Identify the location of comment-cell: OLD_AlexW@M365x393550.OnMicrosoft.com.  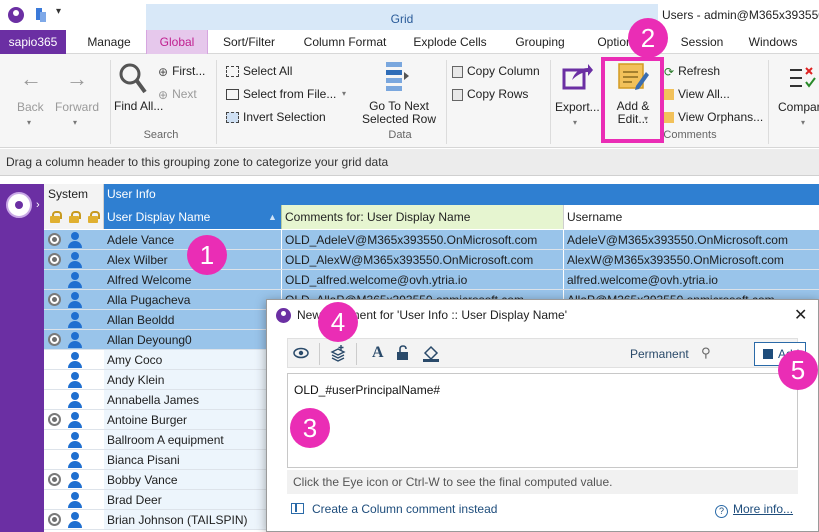
(422, 260).